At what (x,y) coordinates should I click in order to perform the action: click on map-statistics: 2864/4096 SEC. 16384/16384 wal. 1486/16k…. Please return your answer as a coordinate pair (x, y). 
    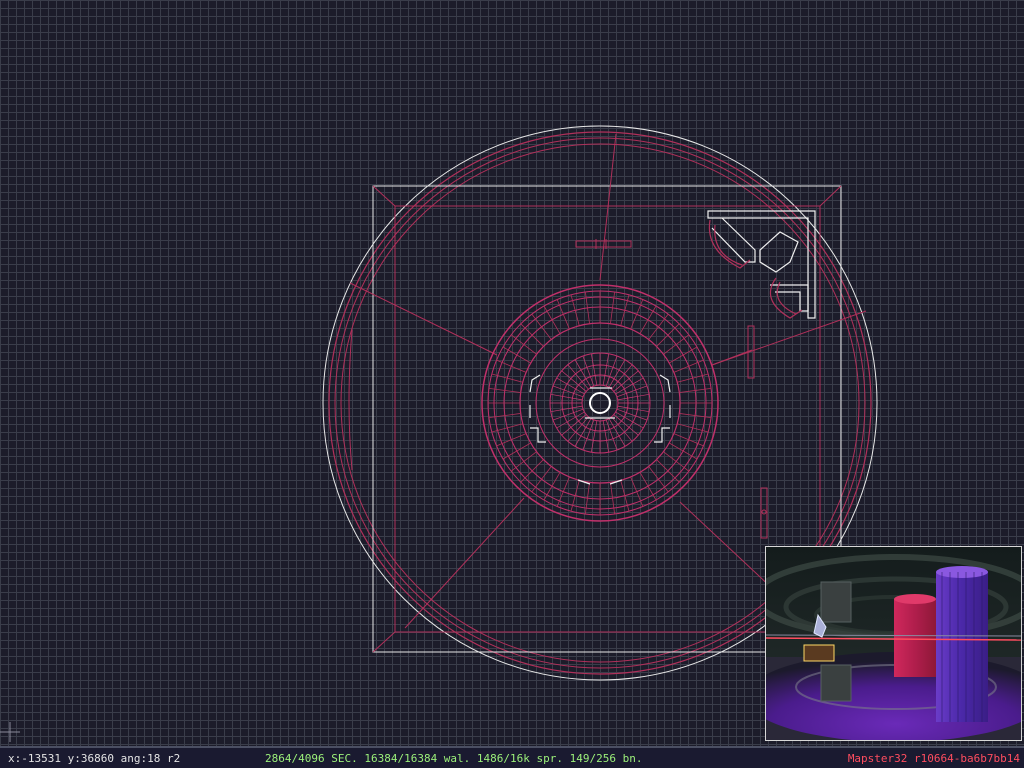
    Looking at the image, I should click on (454, 758).